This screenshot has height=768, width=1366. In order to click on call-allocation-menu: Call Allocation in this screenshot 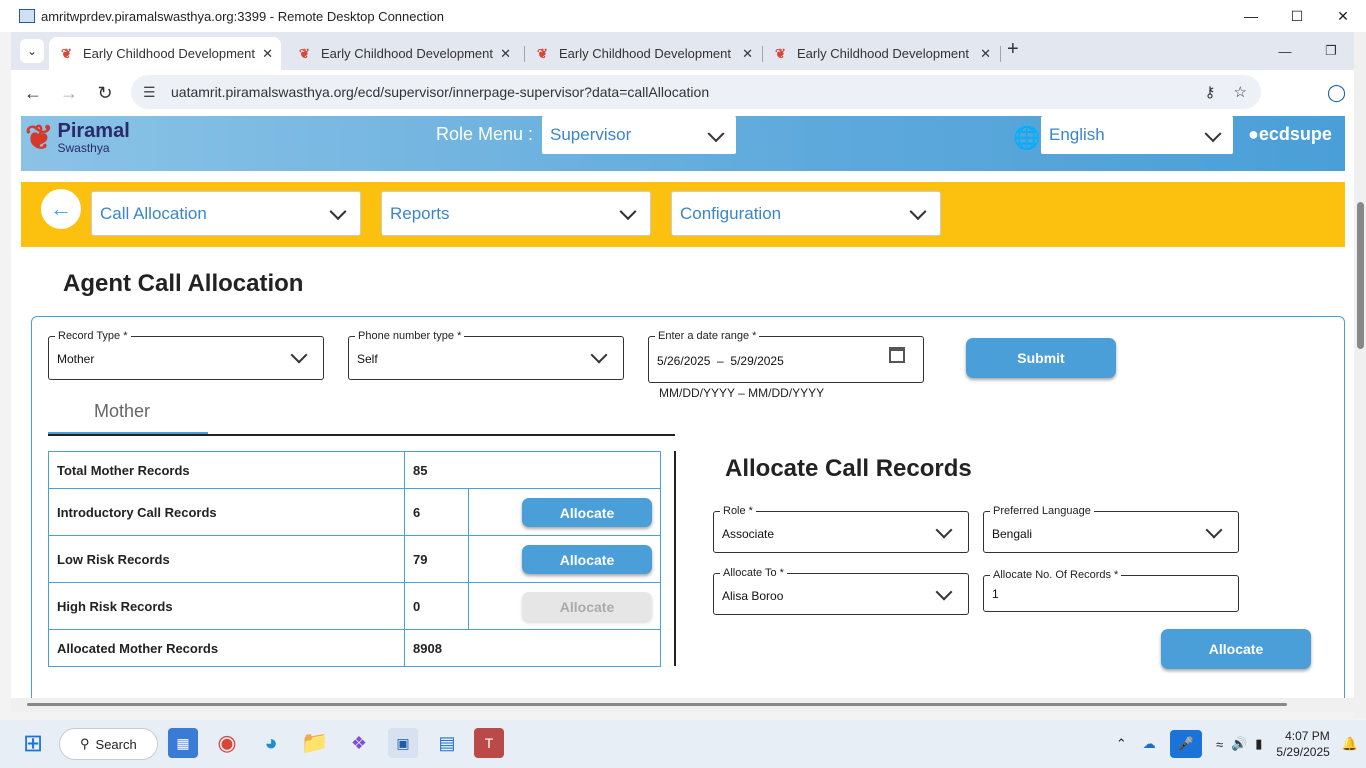, I will do `click(226, 213)`.